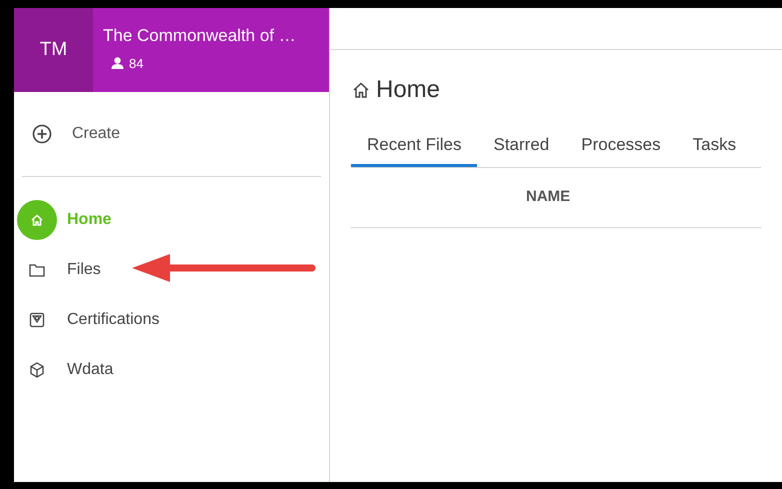 The width and height of the screenshot is (782, 489). Describe the element at coordinates (42, 134) in the screenshot. I see `plus-circle-icon` at that location.